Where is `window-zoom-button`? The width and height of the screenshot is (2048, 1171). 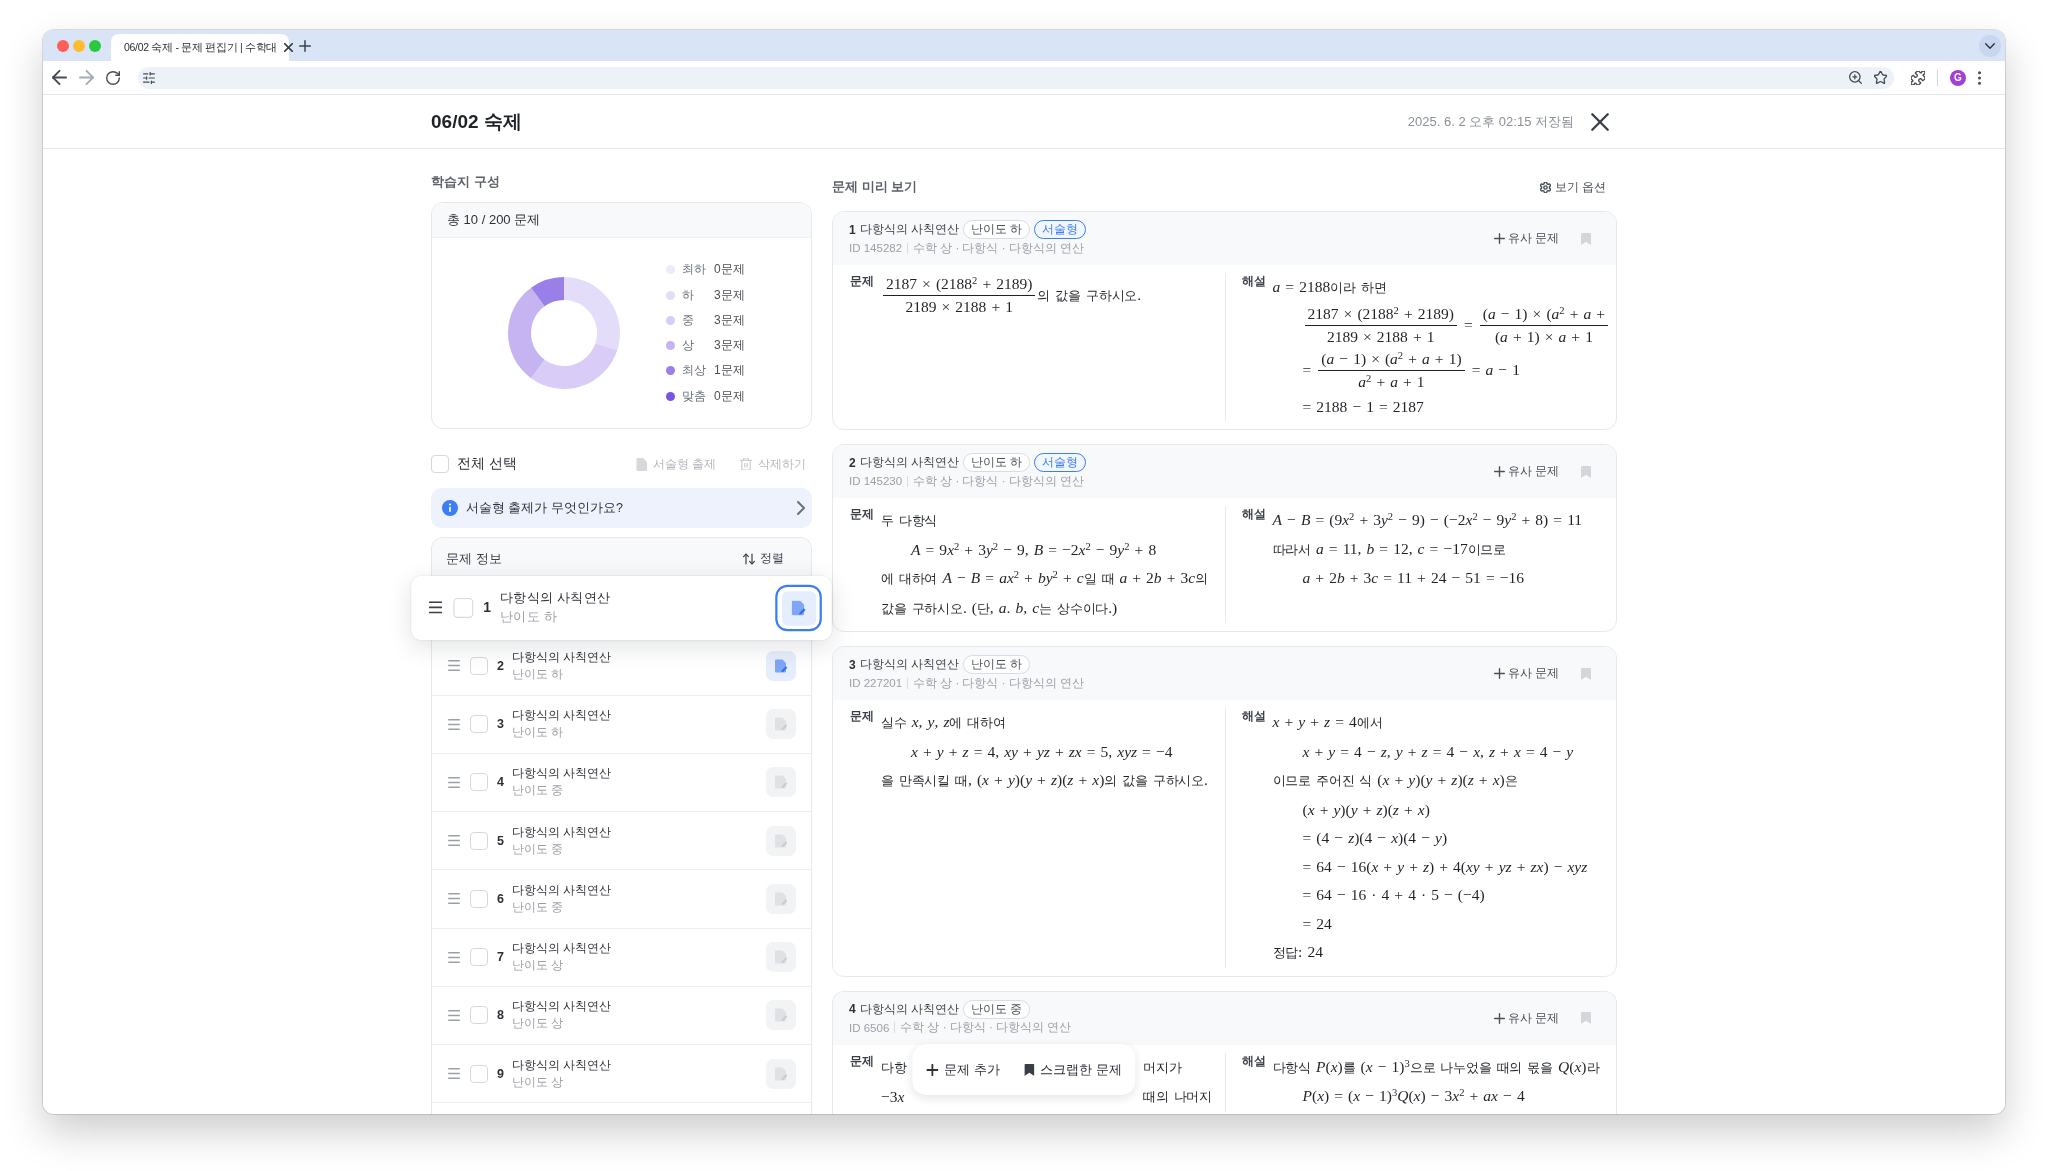
window-zoom-button is located at coordinates (95, 45).